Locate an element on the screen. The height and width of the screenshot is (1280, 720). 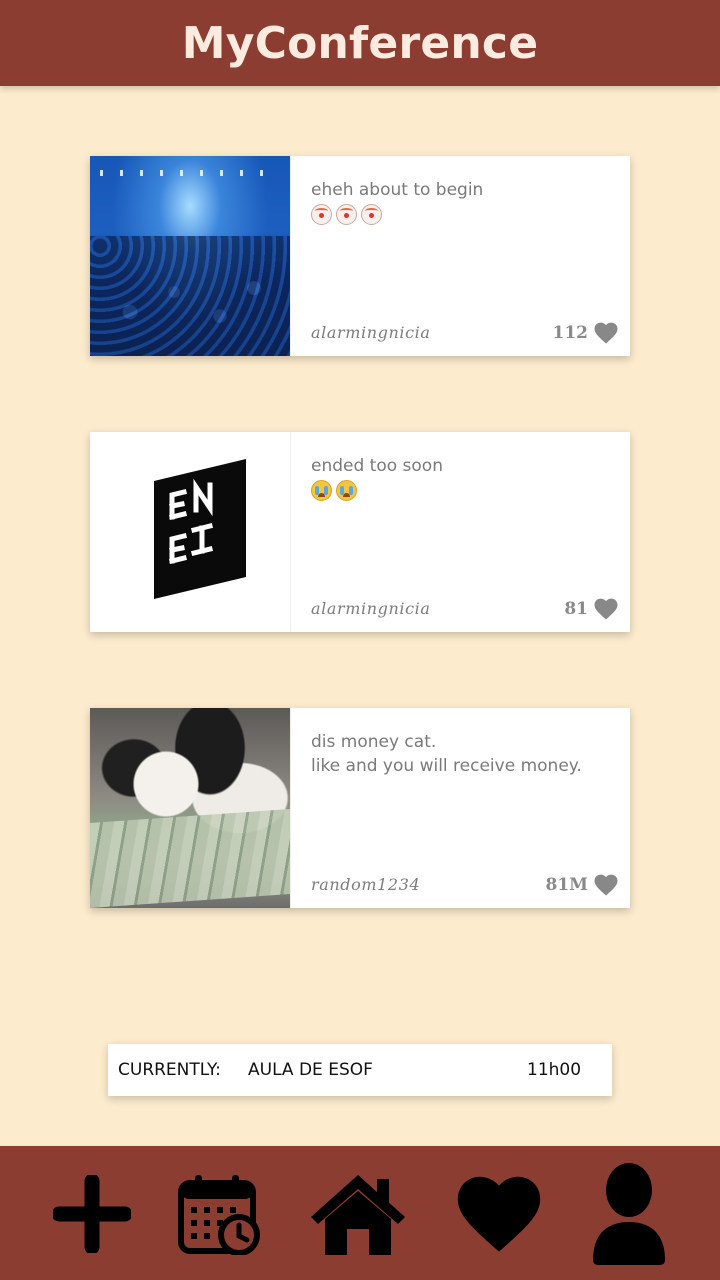
nav-add-button is located at coordinates (92, 1214).